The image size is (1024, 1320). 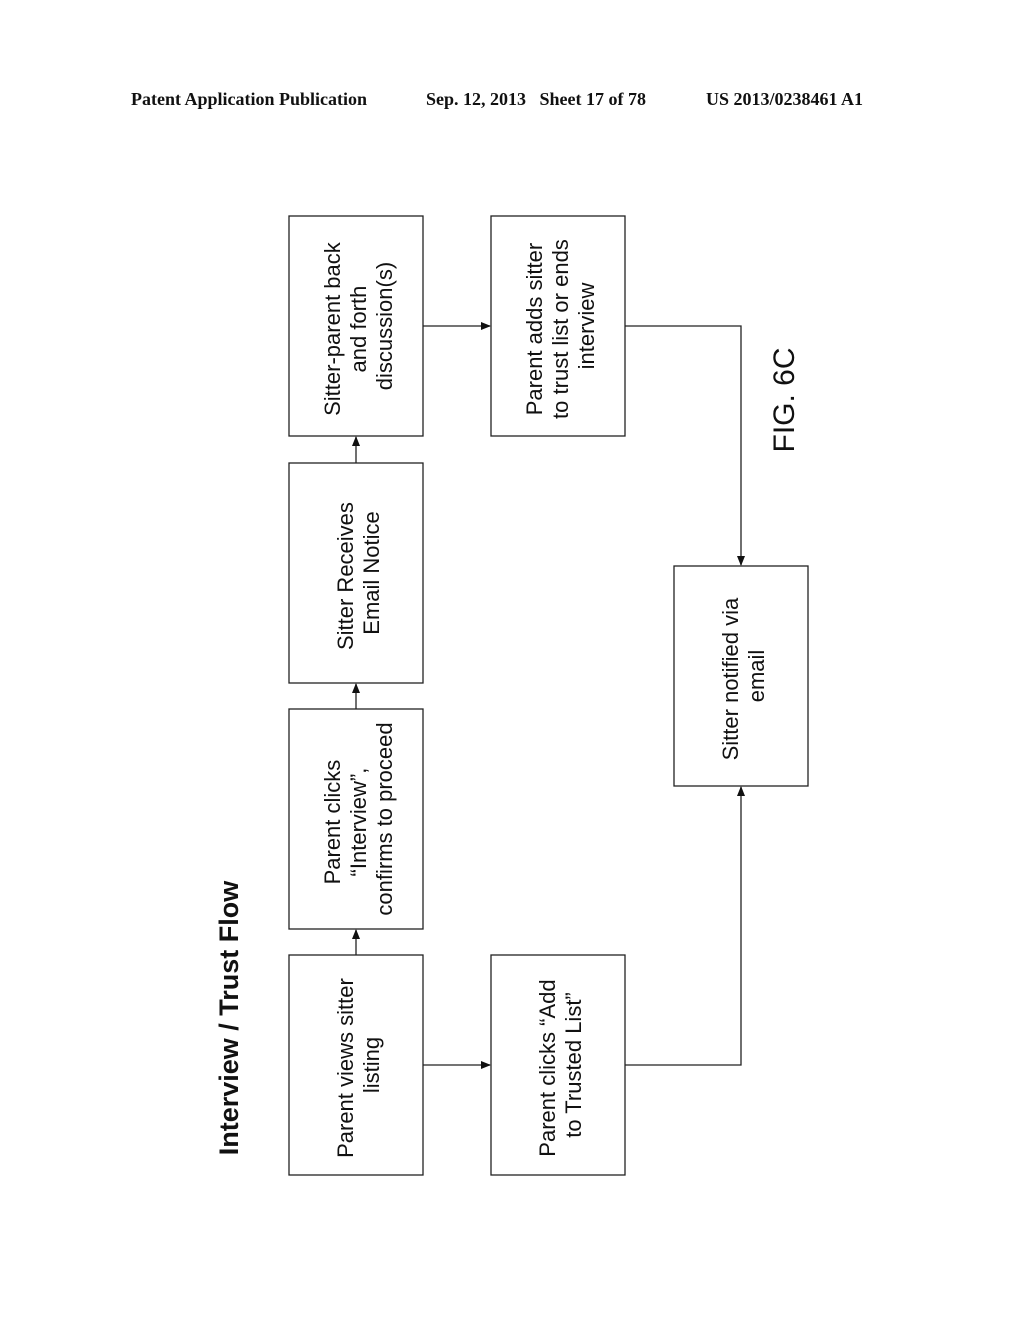 I want to click on svg-text:Parent clicks “Add to Tr: Parent clicks “Add to Trusted List”, so click(x=560, y=1064).